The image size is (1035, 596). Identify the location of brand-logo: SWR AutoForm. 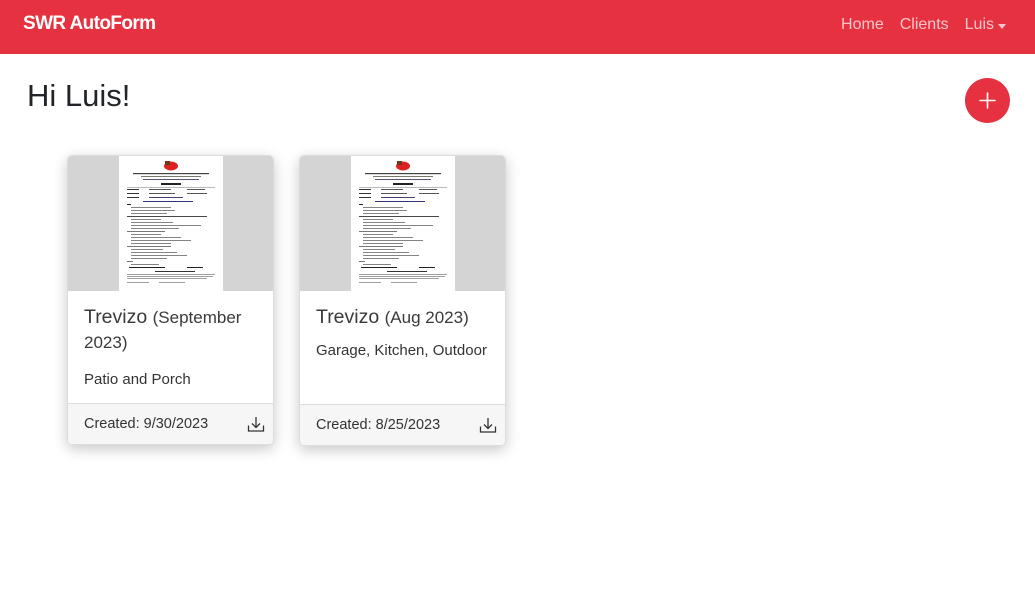
(89, 24).